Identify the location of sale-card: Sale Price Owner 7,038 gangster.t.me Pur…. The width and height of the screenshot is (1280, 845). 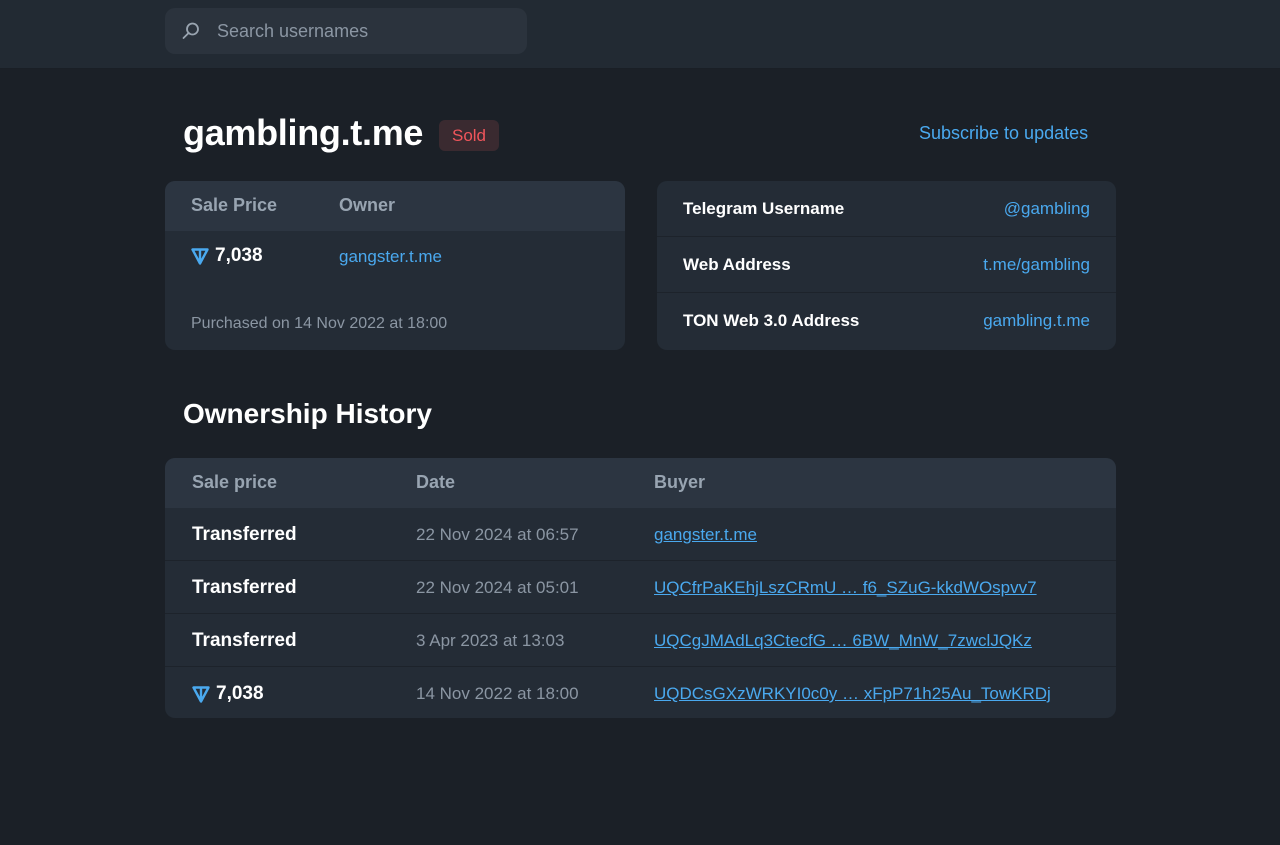
(395, 265).